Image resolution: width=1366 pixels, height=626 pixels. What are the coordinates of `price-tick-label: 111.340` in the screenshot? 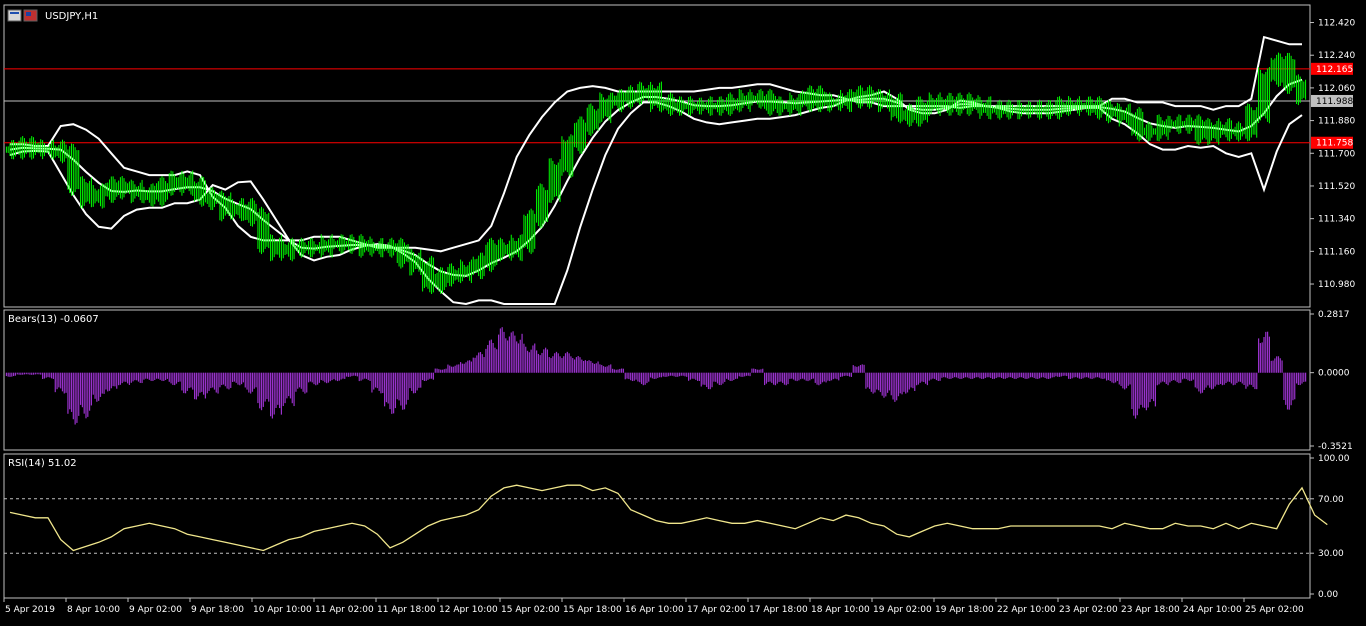 It's located at (1336, 220).